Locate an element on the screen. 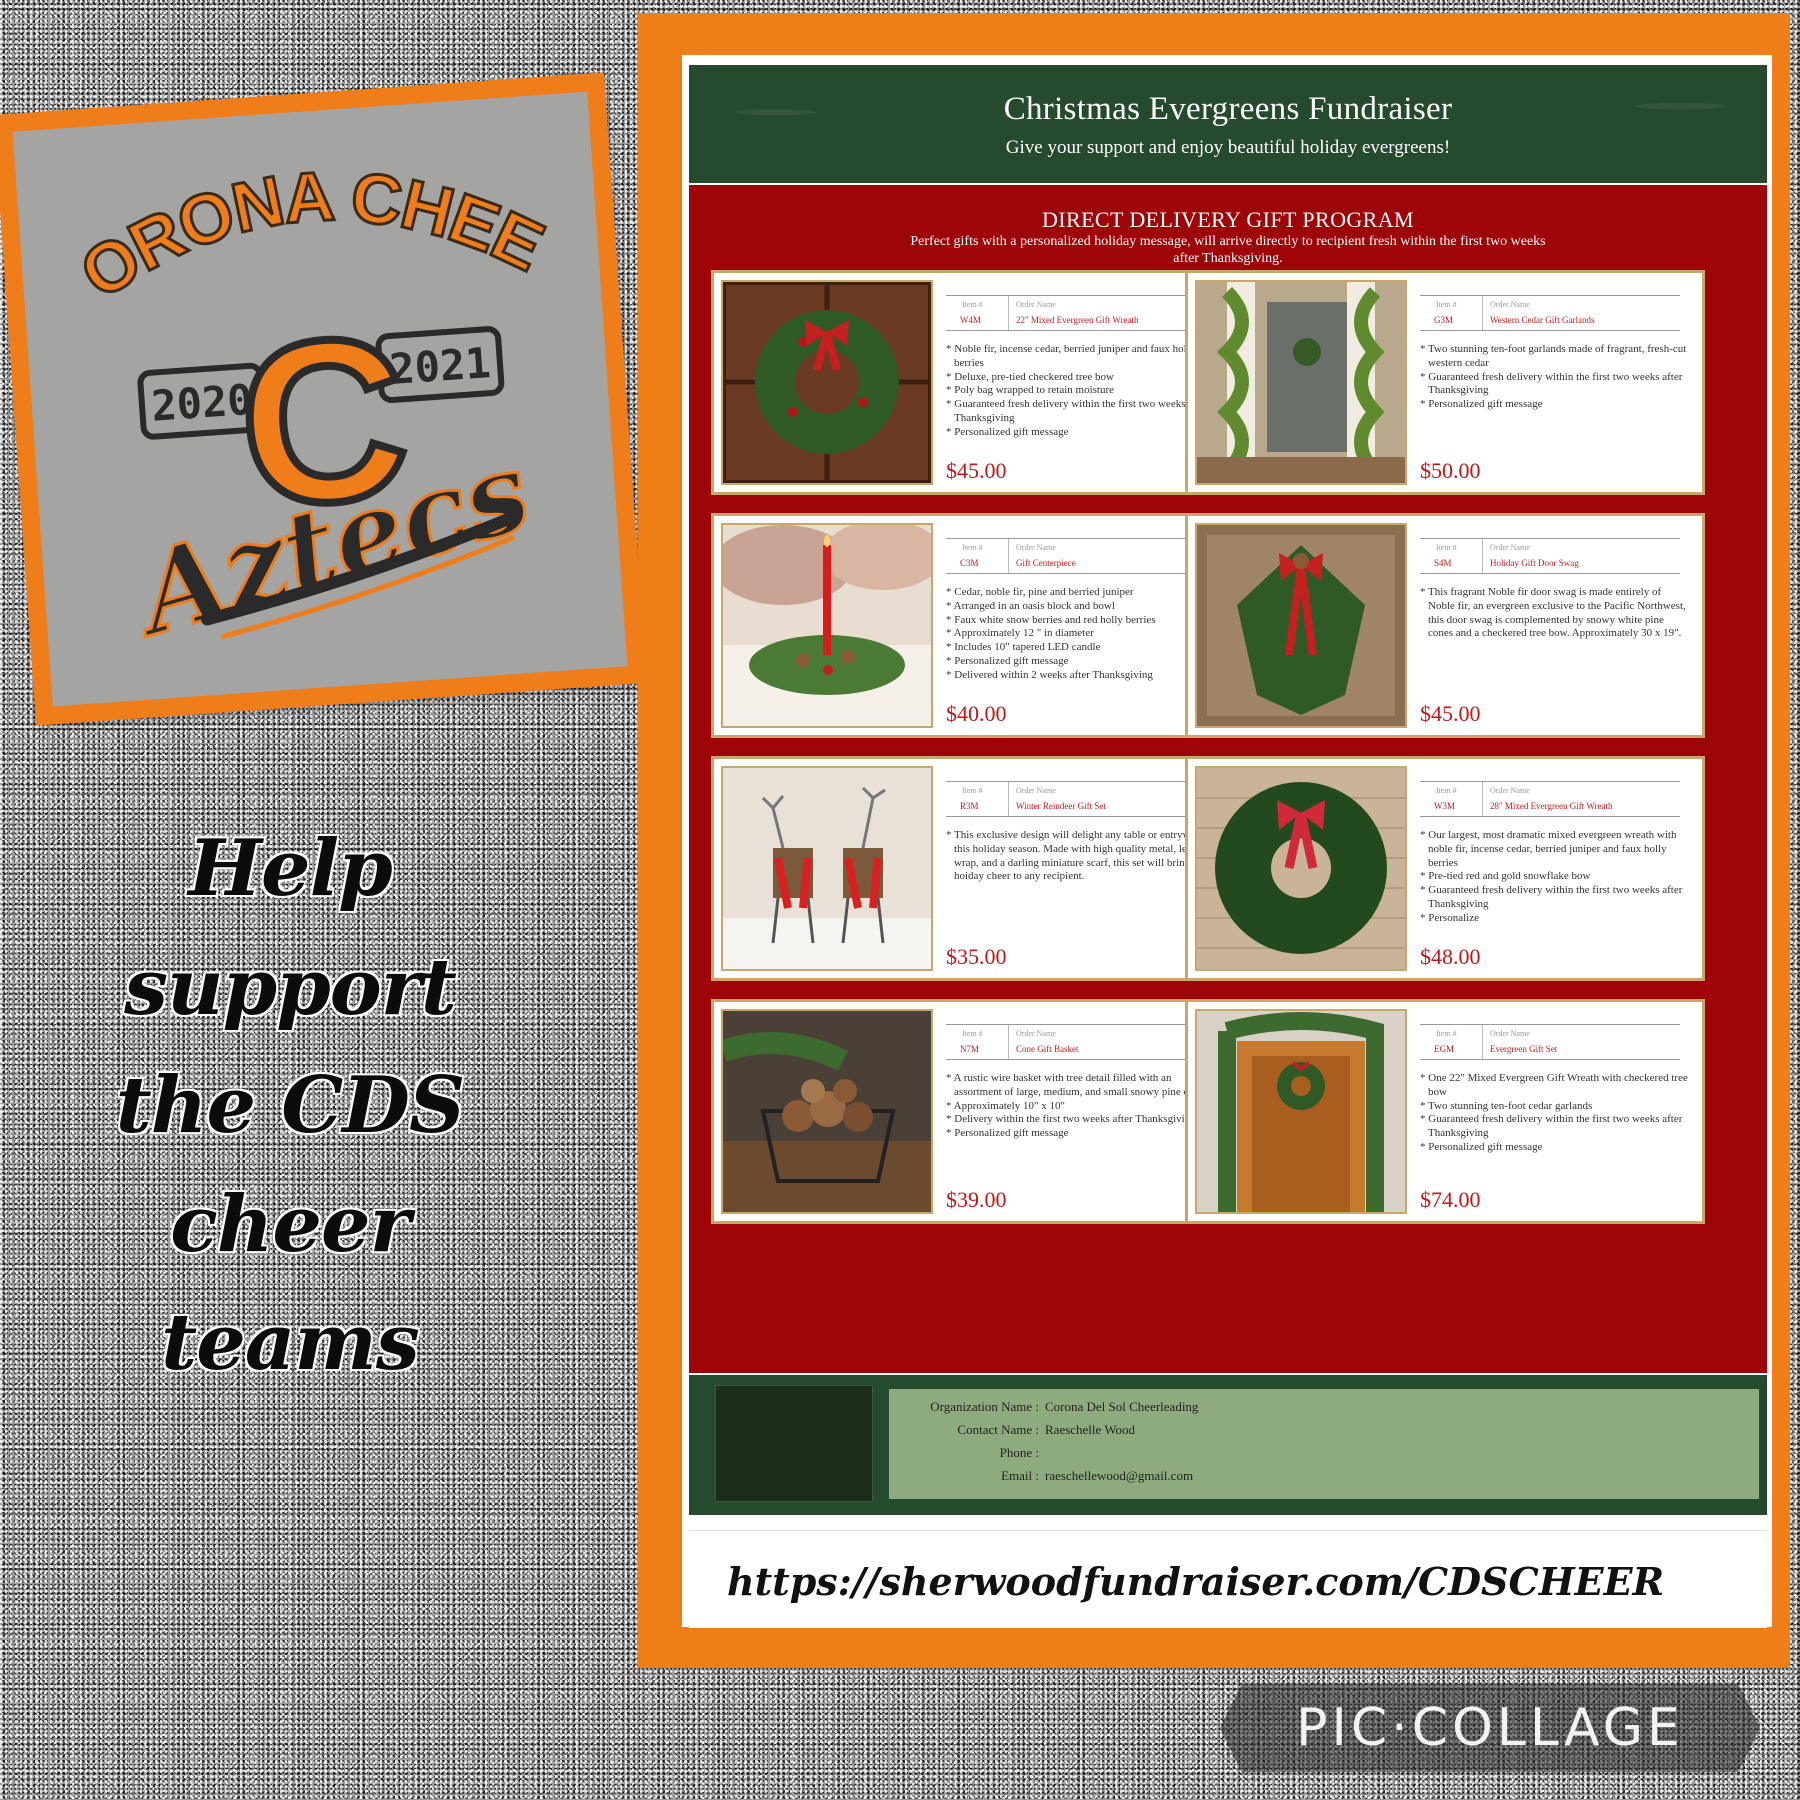 The image size is (1800, 1800). help-line-4: cheer is located at coordinates (290, 1224).